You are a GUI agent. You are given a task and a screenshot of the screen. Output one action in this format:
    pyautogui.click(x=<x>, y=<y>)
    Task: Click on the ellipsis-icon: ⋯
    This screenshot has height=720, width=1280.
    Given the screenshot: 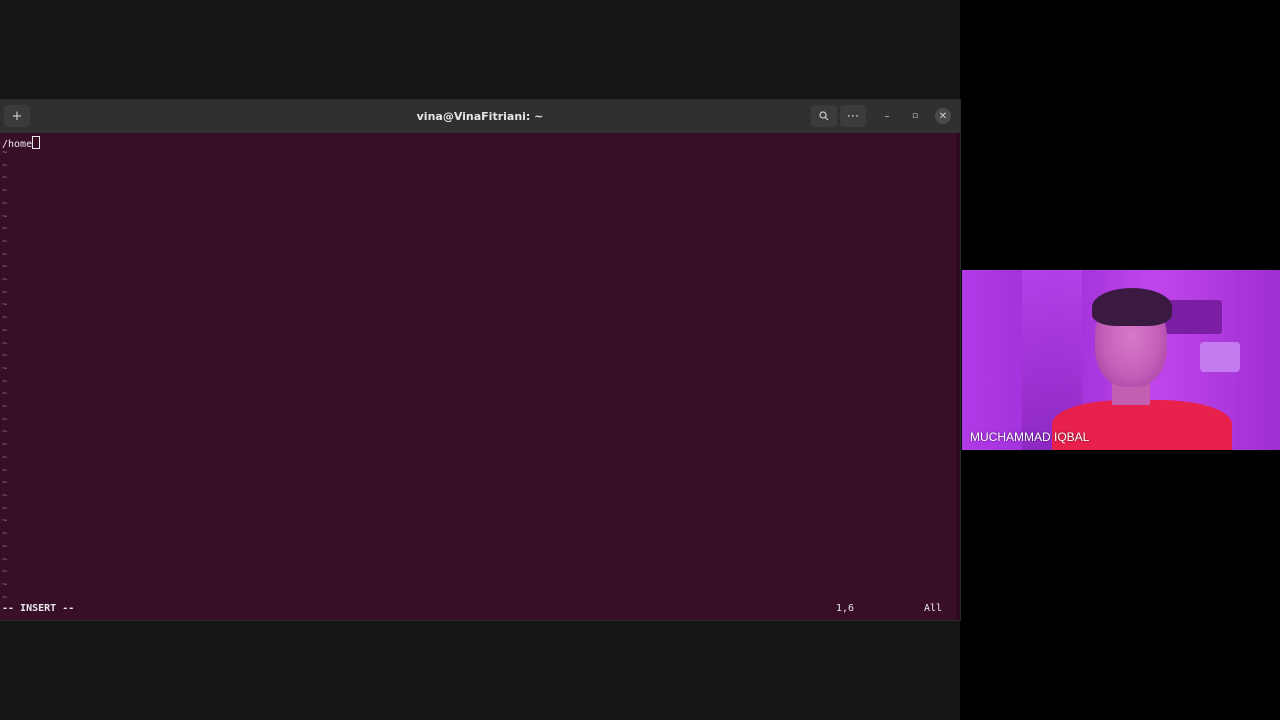 What is the action you would take?
    pyautogui.click(x=853, y=116)
    